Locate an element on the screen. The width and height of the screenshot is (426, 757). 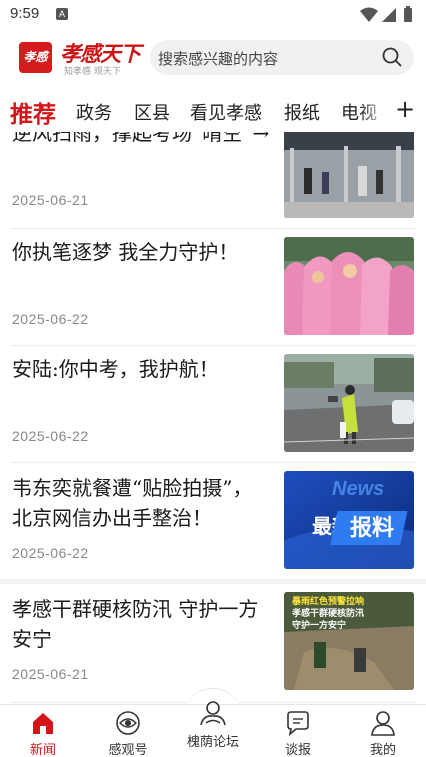
search-icon is located at coordinates (392, 57).